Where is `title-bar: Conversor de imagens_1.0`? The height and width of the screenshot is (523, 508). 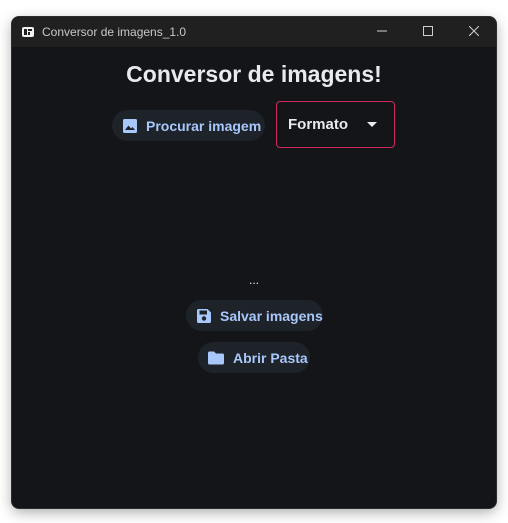 title-bar: Conversor de imagens_1.0 is located at coordinates (254, 32).